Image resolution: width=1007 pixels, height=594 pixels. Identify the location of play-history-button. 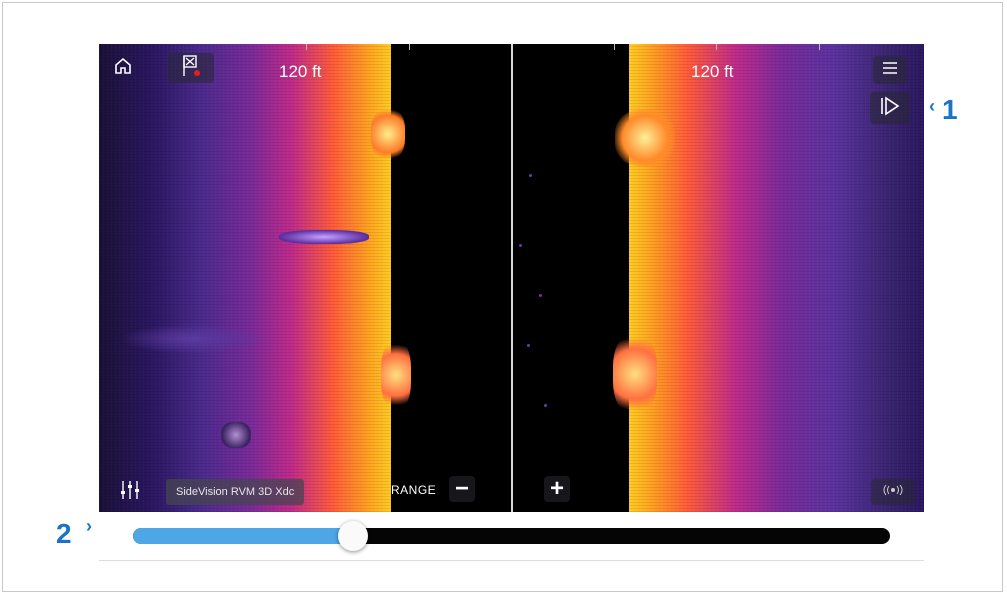
(890, 108).